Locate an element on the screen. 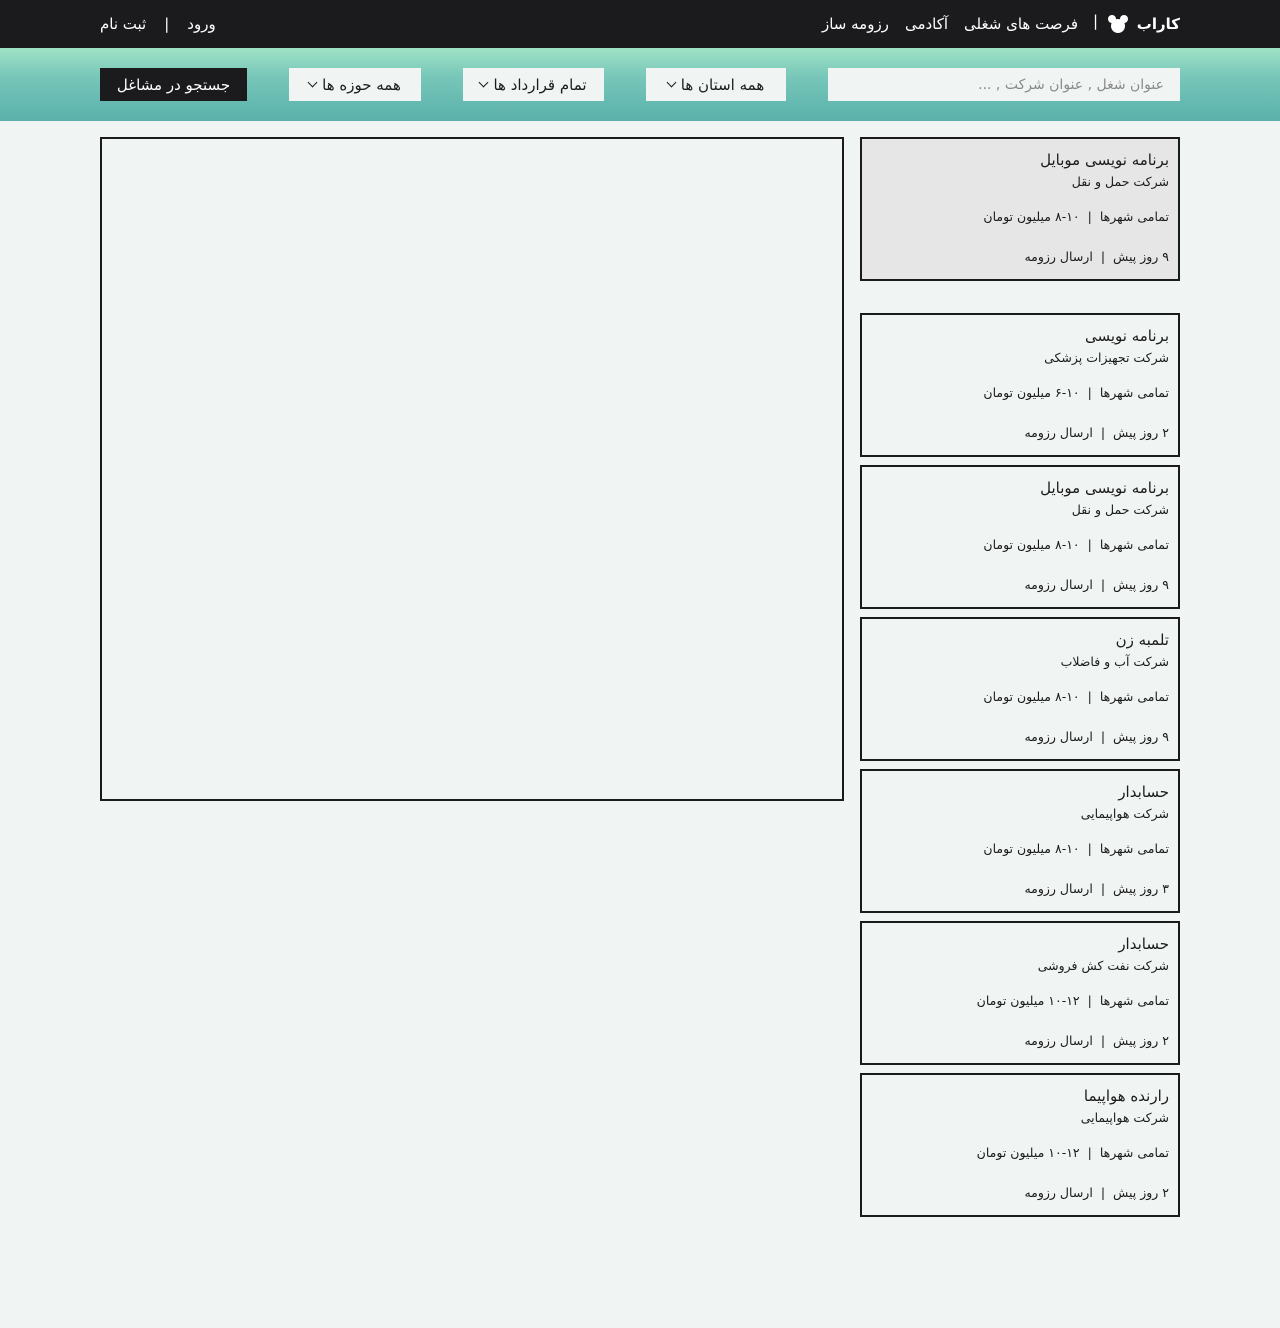 The height and width of the screenshot is (1328, 1280). job-company: شرکت آب و فاضلاب is located at coordinates (1114, 661).